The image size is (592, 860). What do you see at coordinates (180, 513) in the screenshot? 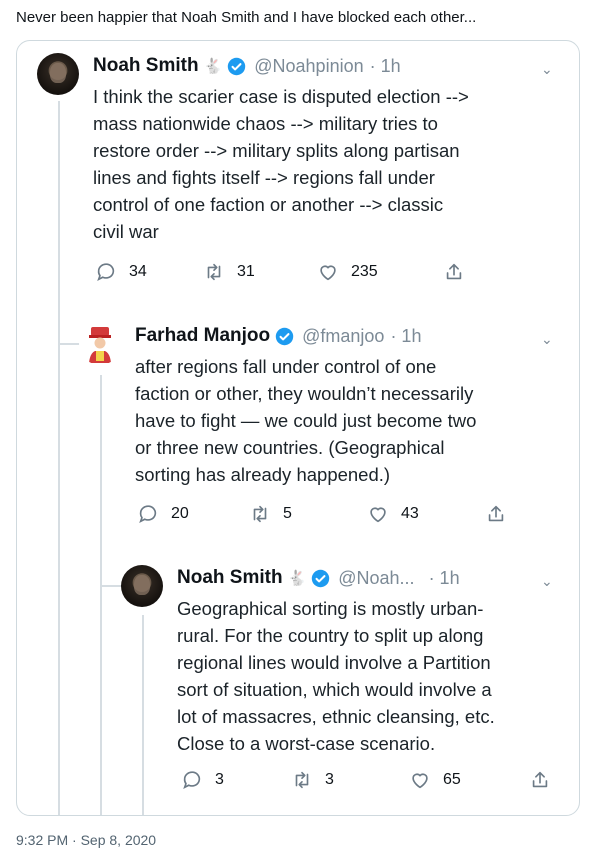
I see `reply-count: 20` at bounding box center [180, 513].